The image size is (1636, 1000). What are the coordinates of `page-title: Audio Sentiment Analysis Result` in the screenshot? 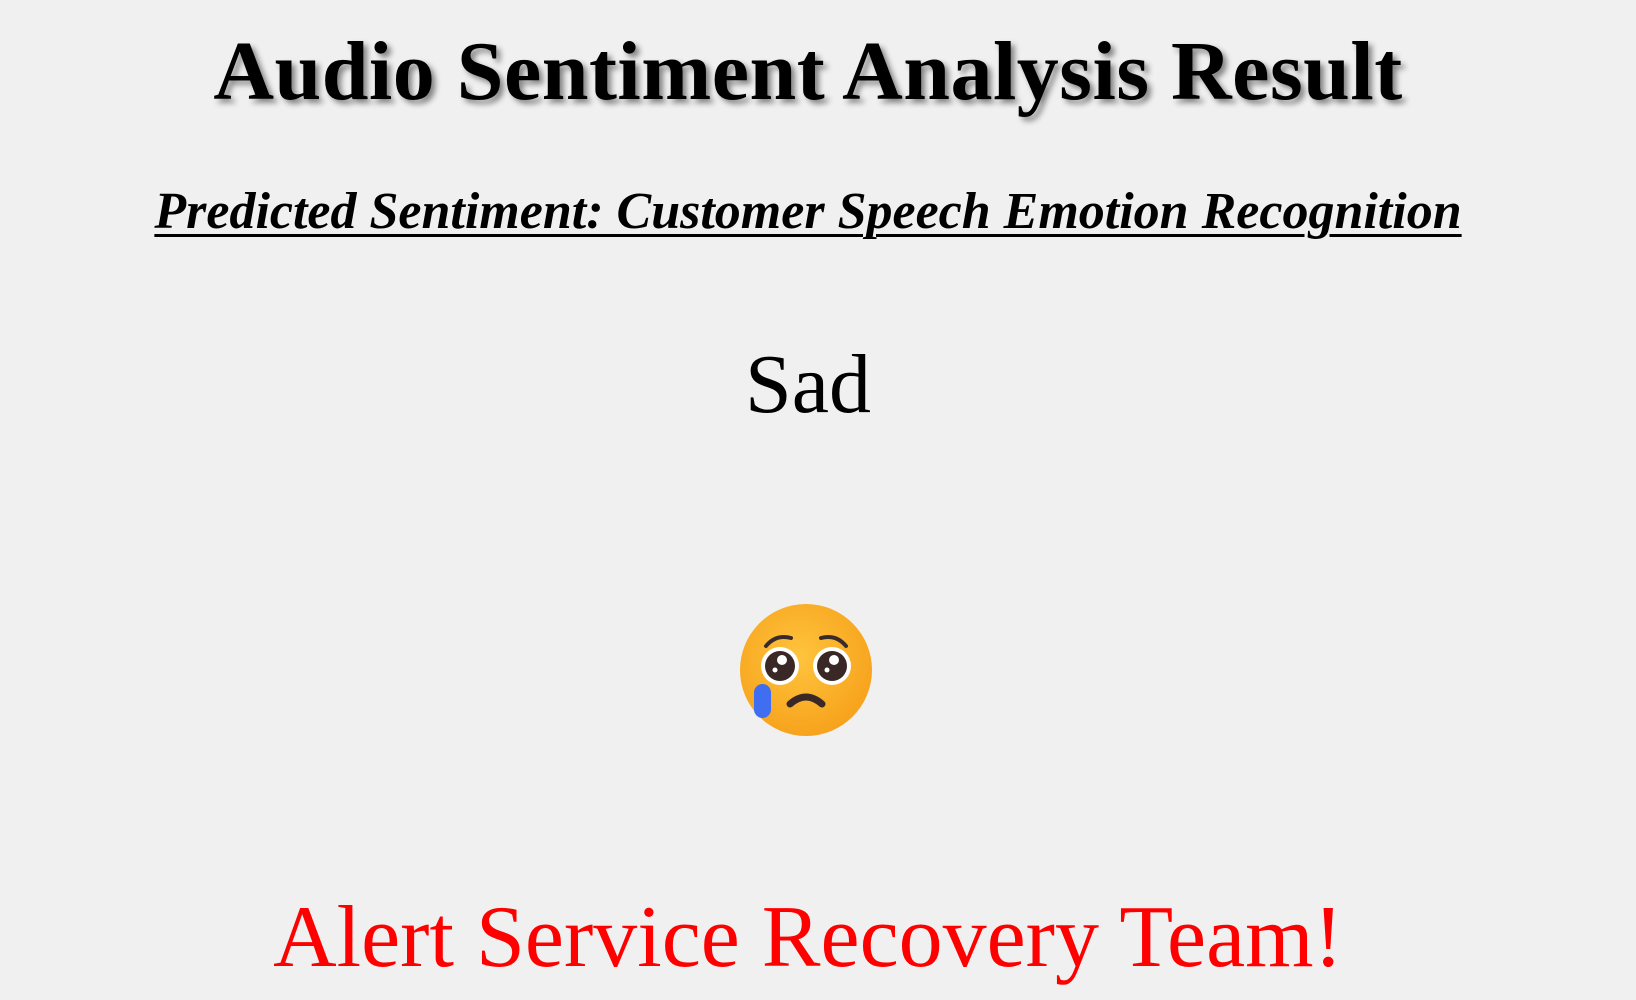 It's located at (808, 71).